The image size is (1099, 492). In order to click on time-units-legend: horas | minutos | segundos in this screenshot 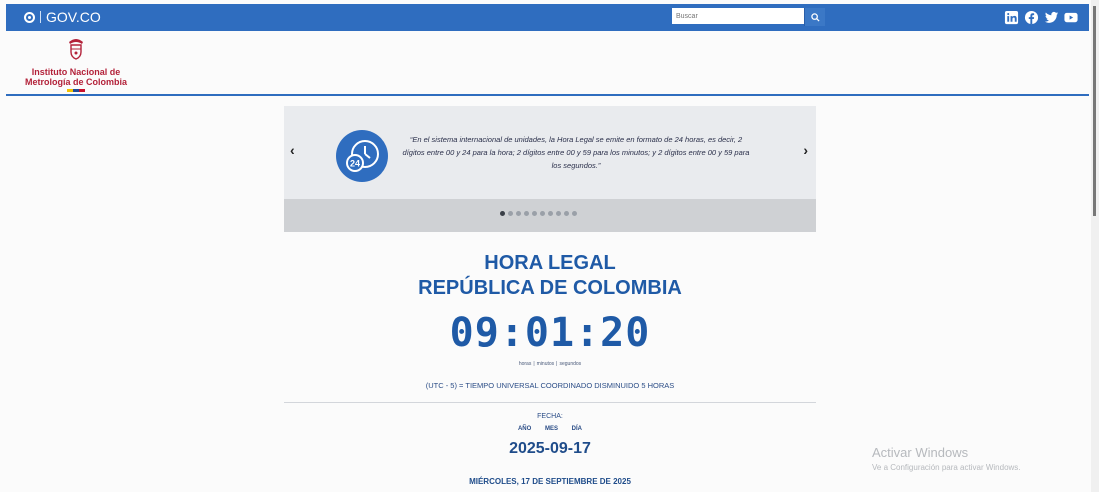, I will do `click(550, 364)`.